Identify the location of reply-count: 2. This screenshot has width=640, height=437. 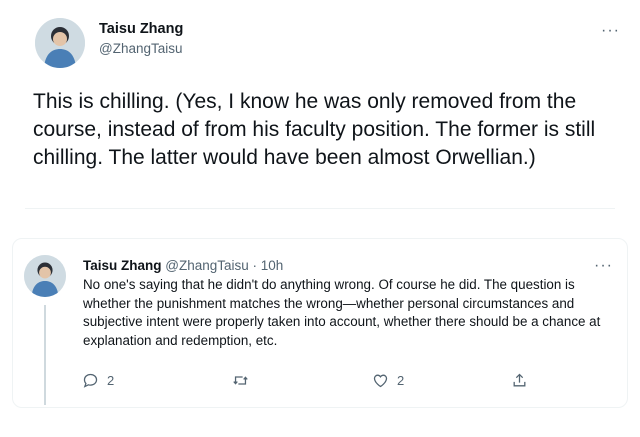
(111, 380).